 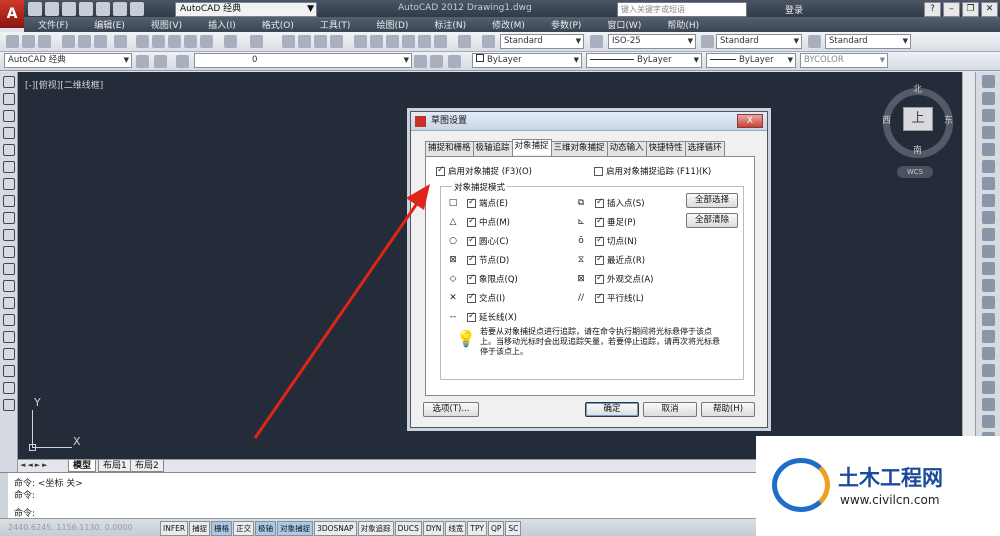 What do you see at coordinates (626, 149) in the screenshot?
I see `tab-dynamic-input: 动态输入` at bounding box center [626, 149].